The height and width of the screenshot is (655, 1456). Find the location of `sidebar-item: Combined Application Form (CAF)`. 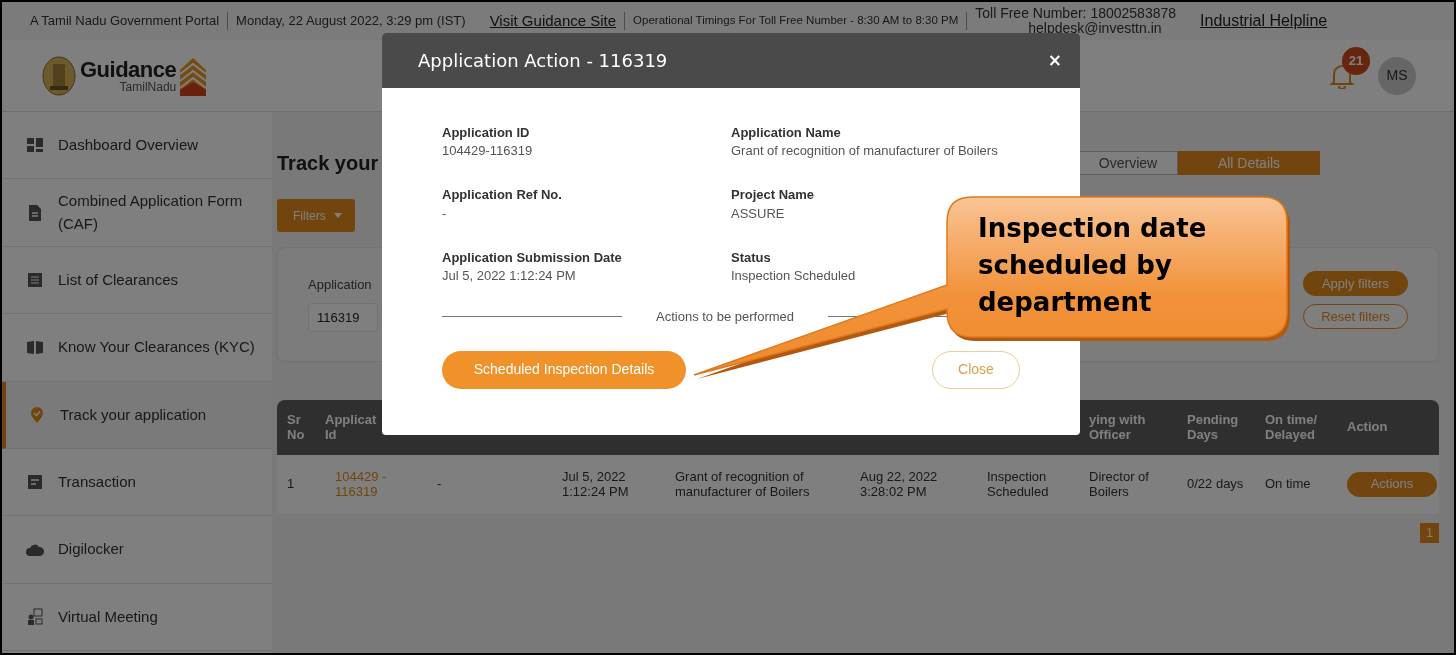

sidebar-item: Combined Application Form (CAF) is located at coordinates (137, 213).